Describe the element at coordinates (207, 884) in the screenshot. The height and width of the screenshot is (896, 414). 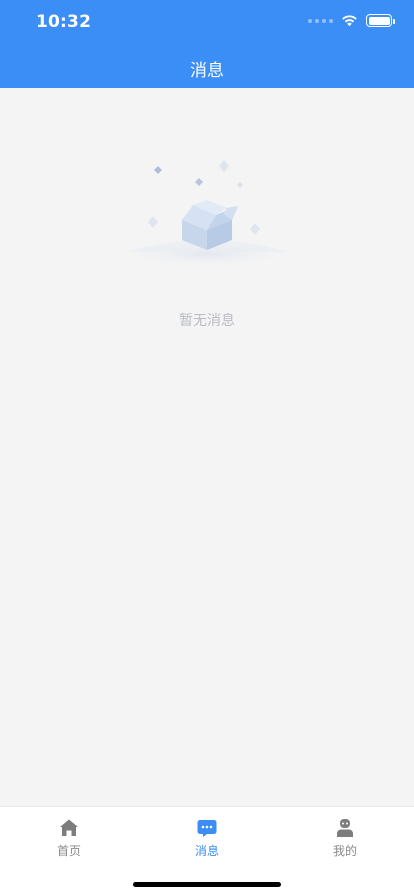
I see `home-indicator` at that location.